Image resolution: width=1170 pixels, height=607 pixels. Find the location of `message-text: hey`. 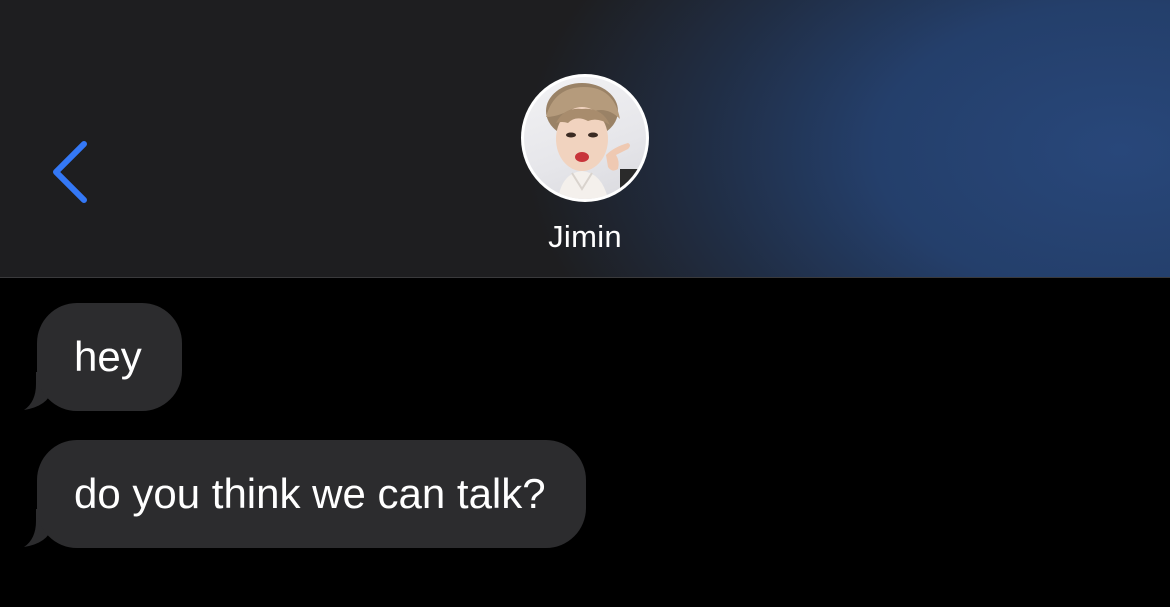

message-text: hey is located at coordinates (108, 356).